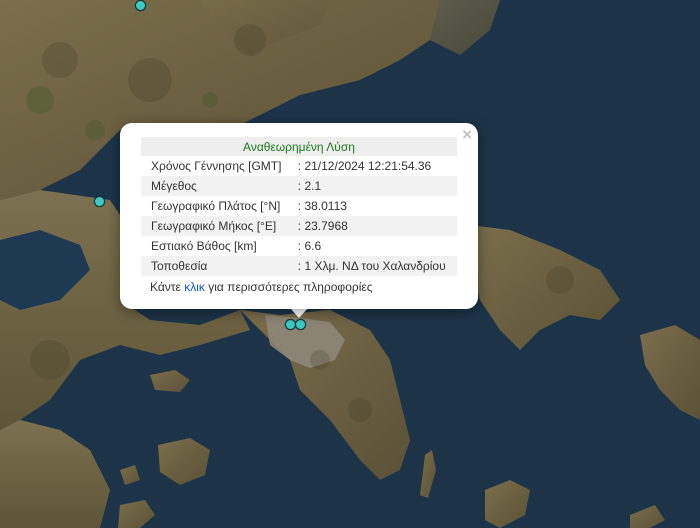  What do you see at coordinates (216, 186) in the screenshot?
I see `row-label-magnitude: Μέγεθος` at bounding box center [216, 186].